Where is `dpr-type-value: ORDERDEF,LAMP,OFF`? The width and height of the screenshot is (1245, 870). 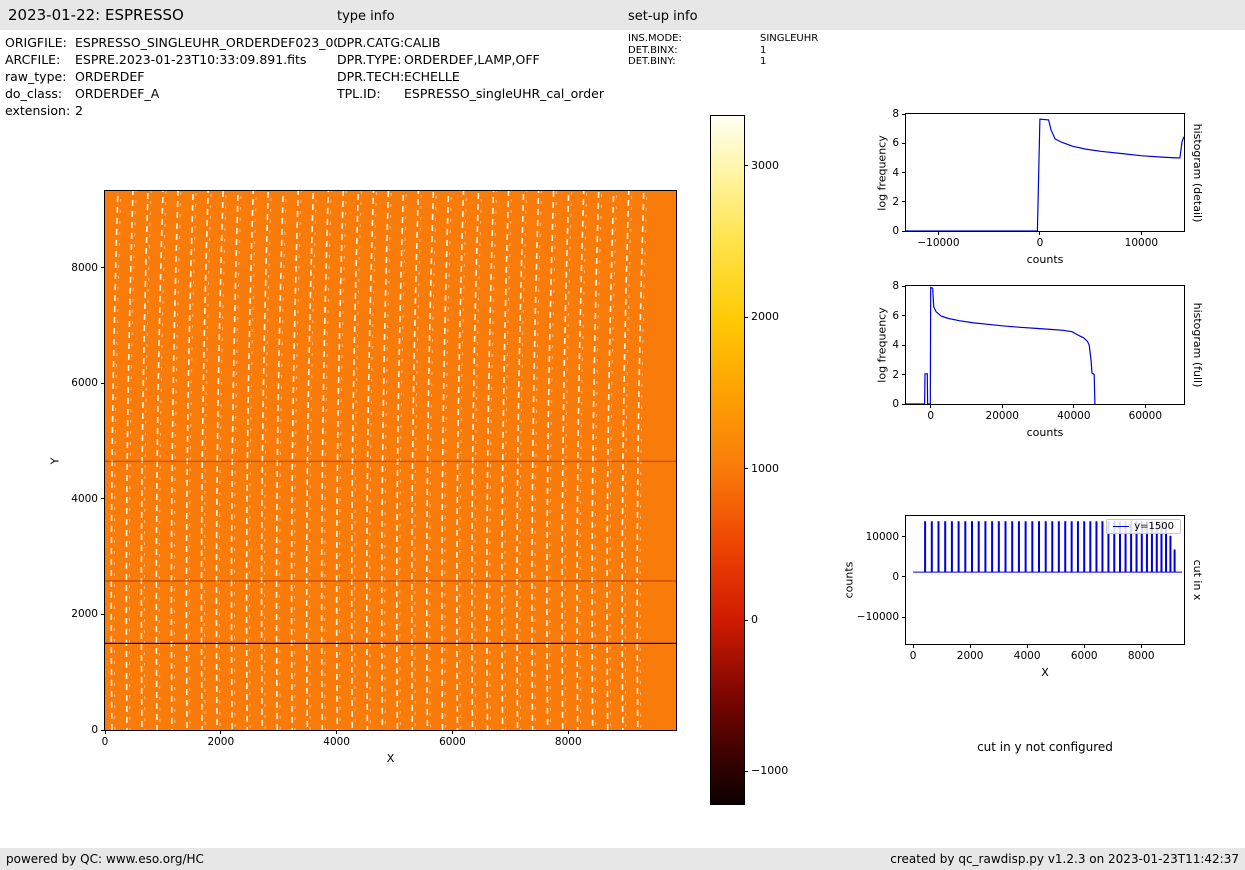
dpr-type-value: ORDERDEF,LAMP,OFF is located at coordinates (472, 59).